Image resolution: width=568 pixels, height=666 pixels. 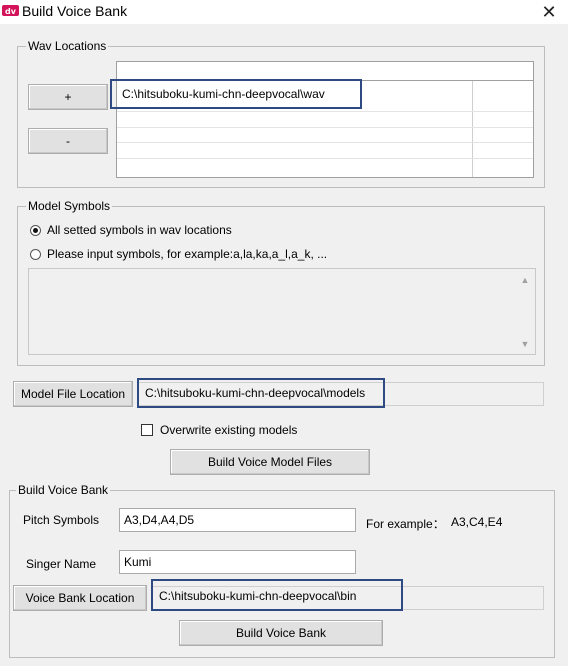 What do you see at coordinates (525, 344) in the screenshot?
I see `scroll-down-icon: ▼` at bounding box center [525, 344].